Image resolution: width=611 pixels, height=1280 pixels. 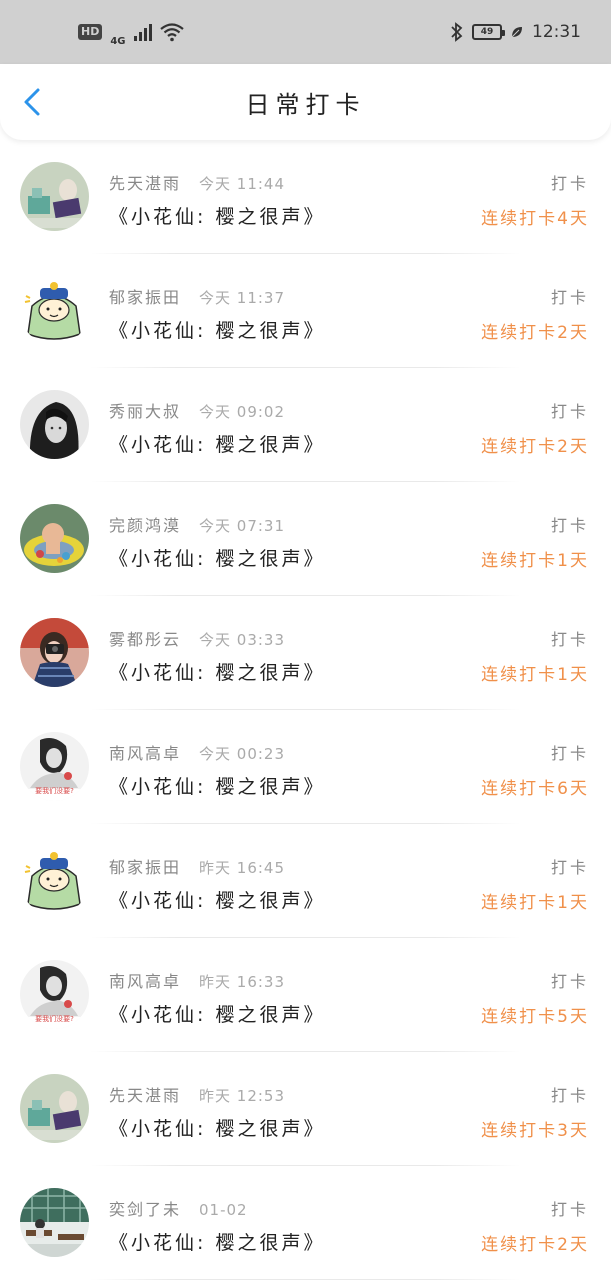 I want to click on checkin-time: 今天 07:31, so click(x=242, y=526).